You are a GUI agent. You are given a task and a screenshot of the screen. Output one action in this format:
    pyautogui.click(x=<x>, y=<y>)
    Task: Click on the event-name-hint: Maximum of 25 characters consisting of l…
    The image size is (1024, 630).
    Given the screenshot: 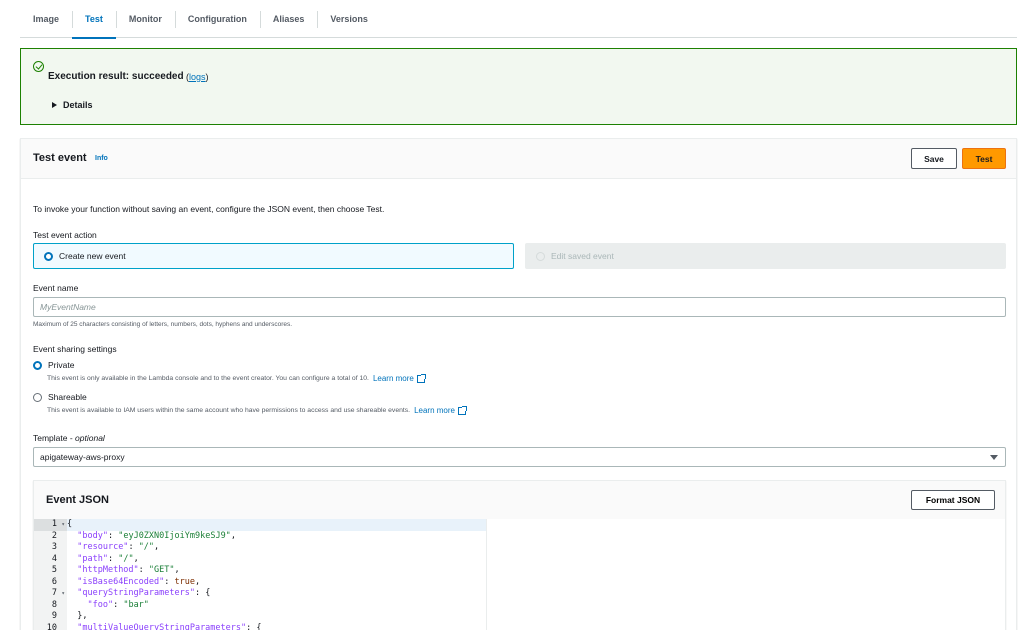 What is the action you would take?
    pyautogui.click(x=163, y=324)
    